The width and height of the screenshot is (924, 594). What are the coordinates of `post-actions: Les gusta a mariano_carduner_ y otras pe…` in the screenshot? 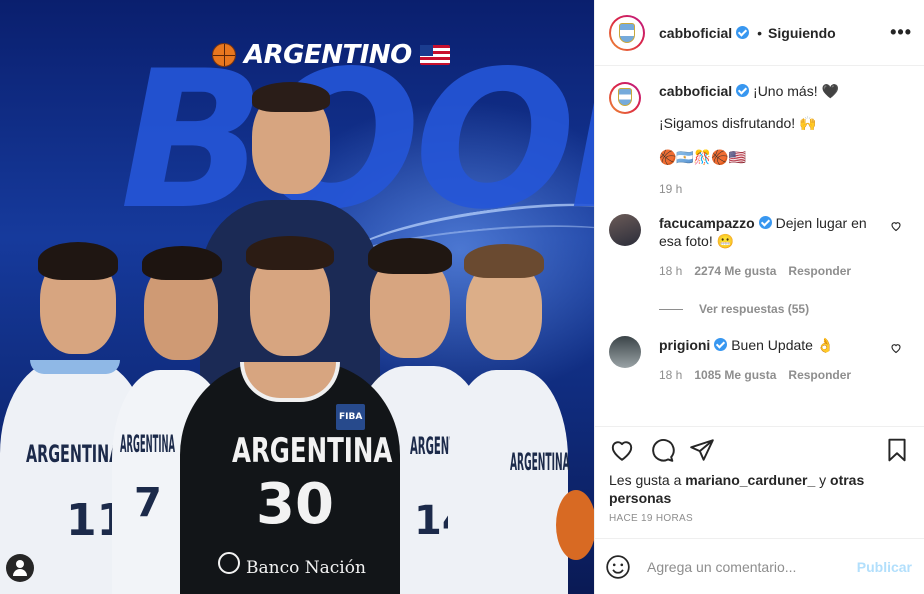 It's located at (759, 482).